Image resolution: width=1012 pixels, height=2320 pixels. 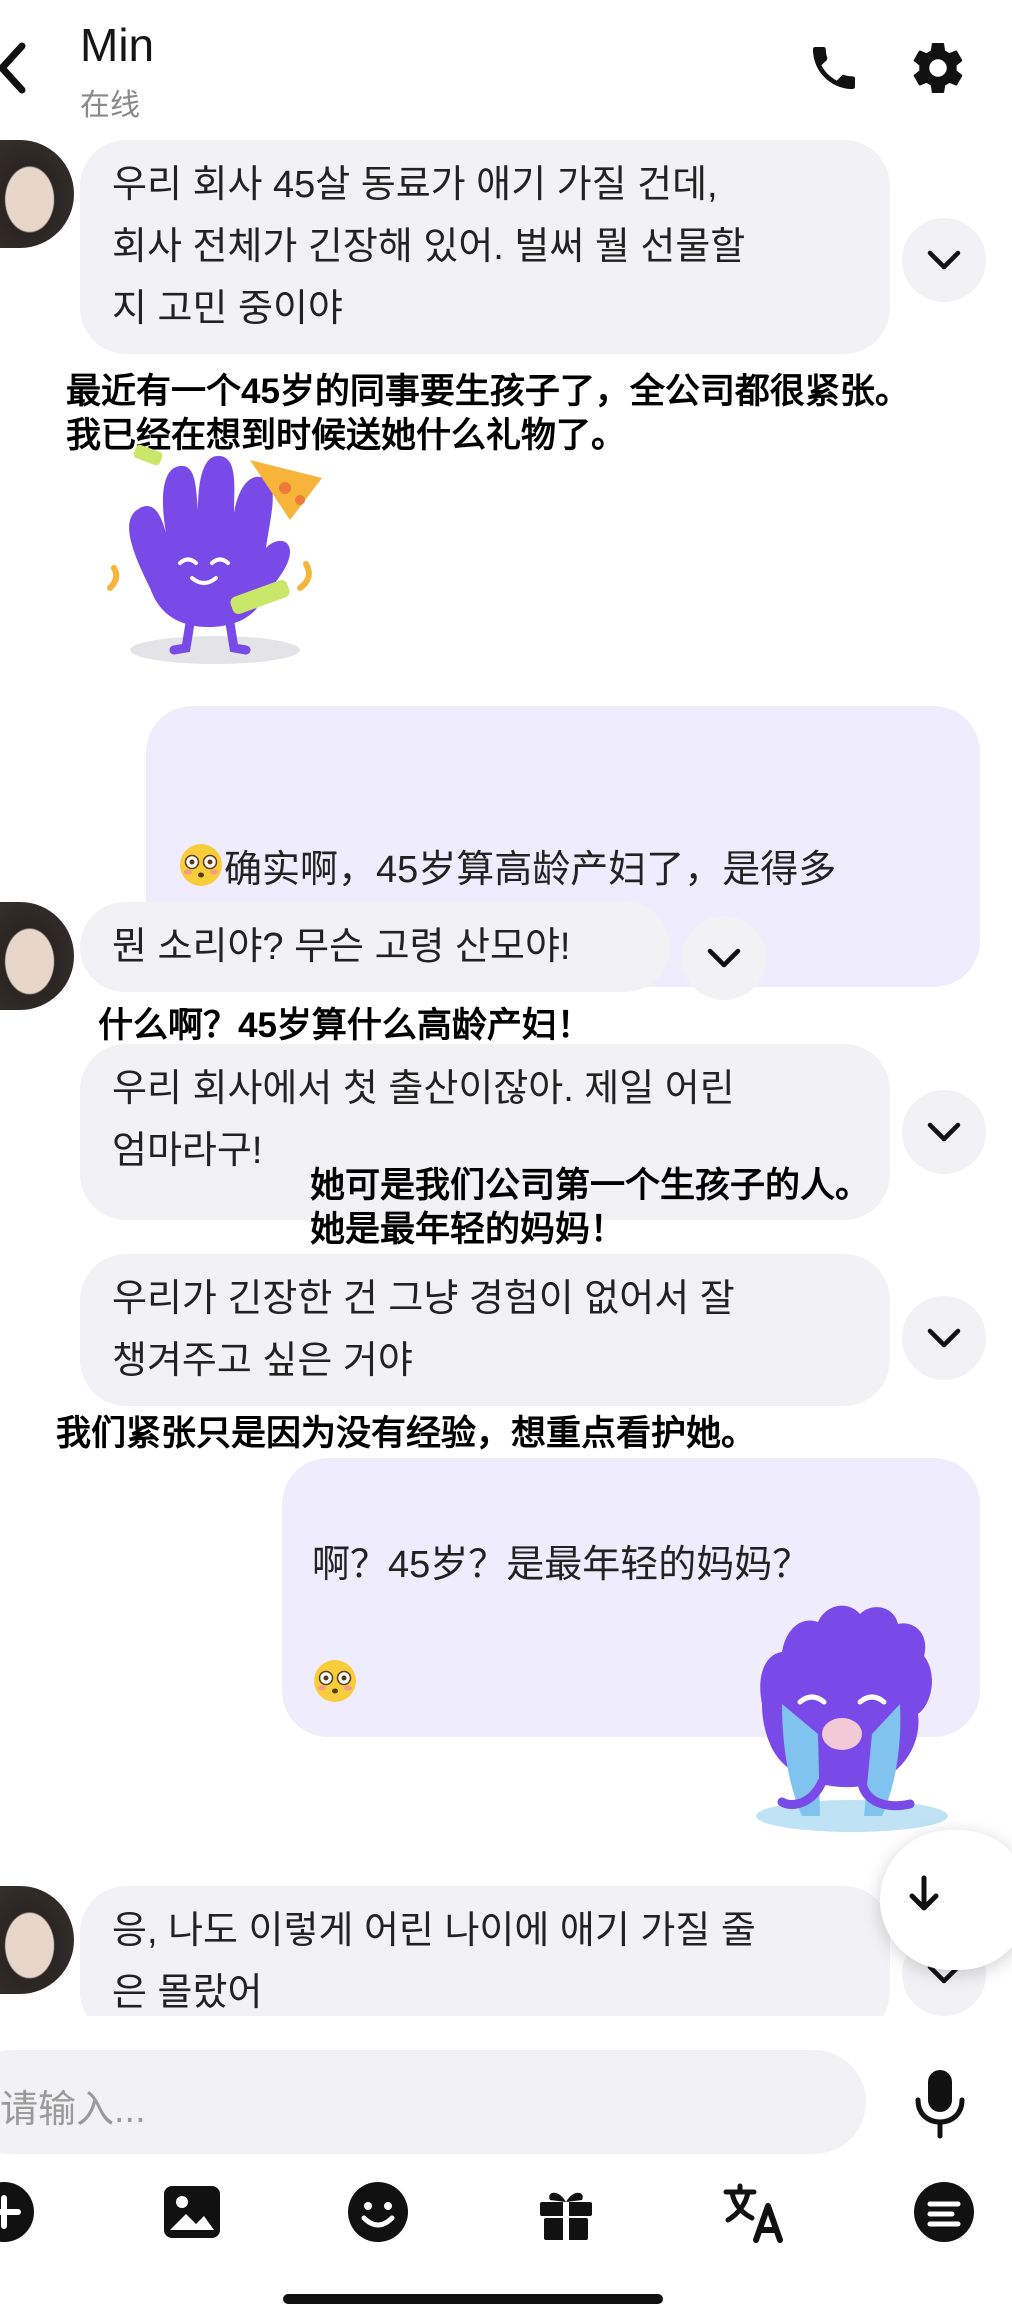 I want to click on phone-icon, so click(x=834, y=68).